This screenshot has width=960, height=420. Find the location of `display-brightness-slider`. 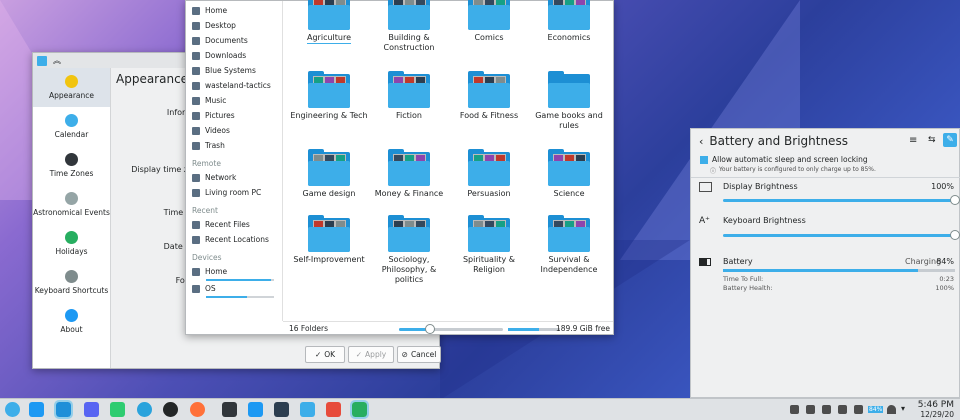

display-brightness-slider is located at coordinates (839, 200).